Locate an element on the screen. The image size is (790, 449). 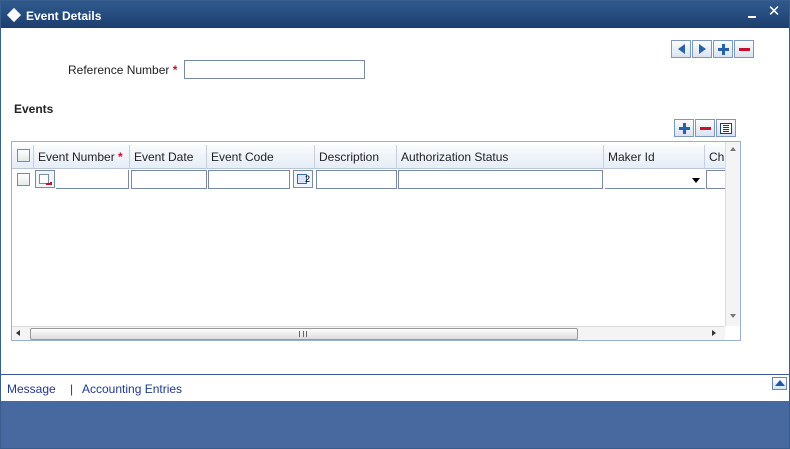
column-header-authorization-status: Authorization Status is located at coordinates (500, 157).